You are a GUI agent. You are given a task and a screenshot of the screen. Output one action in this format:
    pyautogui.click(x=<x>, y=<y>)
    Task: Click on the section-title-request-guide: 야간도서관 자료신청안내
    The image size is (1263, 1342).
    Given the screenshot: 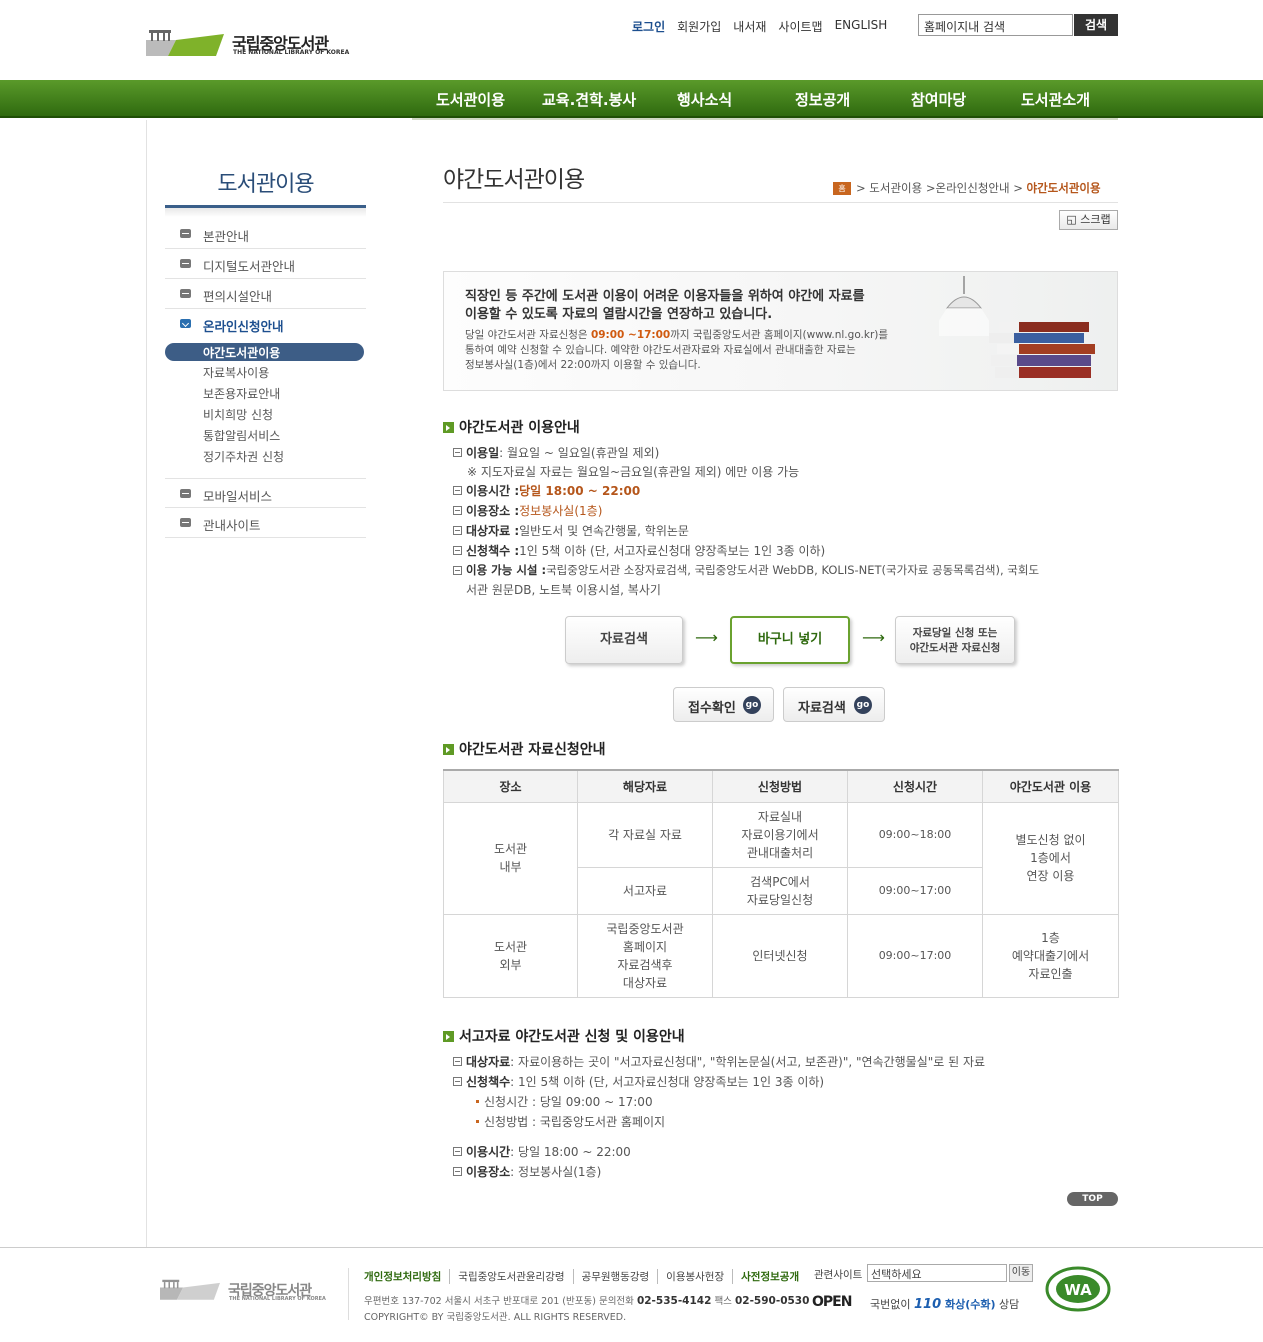 What is the action you would take?
    pyautogui.click(x=524, y=749)
    